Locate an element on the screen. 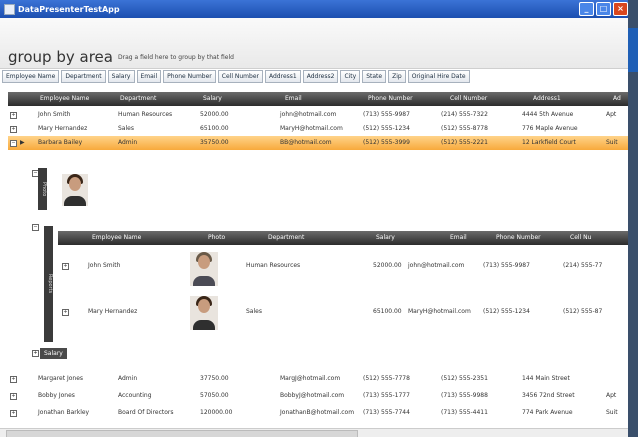  column-header-address2: Ad is located at coordinates (617, 98).